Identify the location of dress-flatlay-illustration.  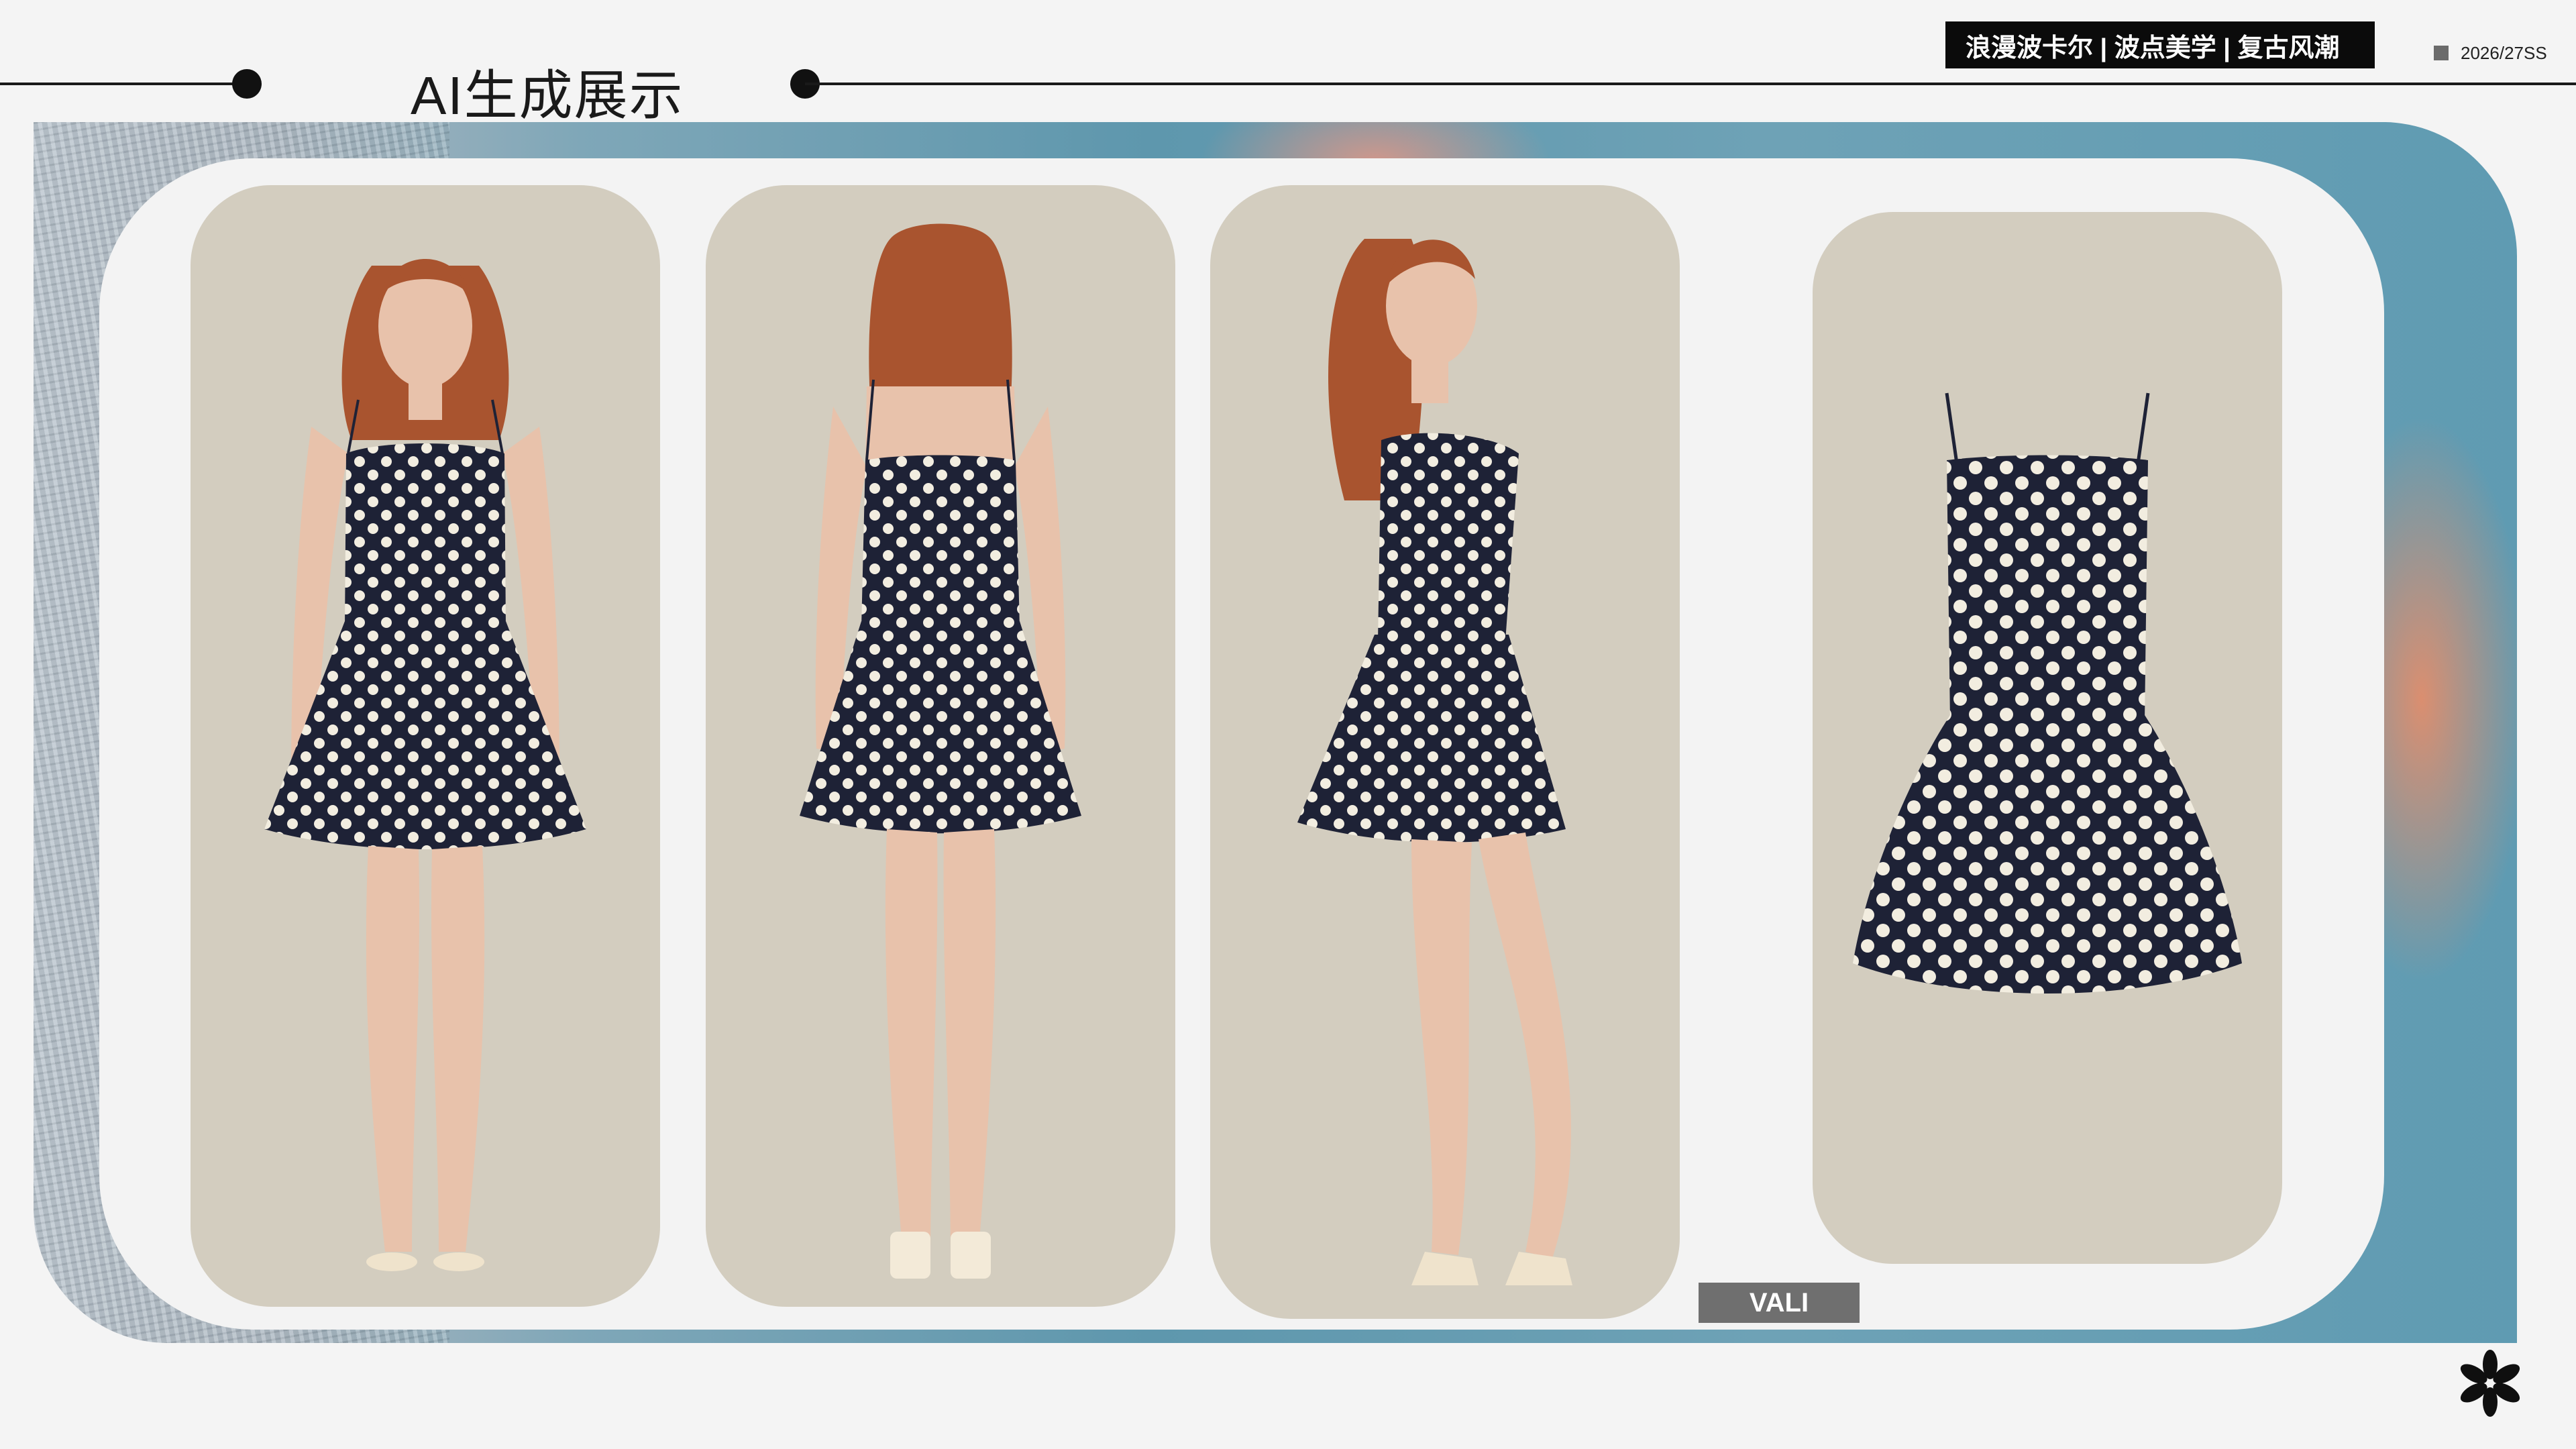
(2047, 693).